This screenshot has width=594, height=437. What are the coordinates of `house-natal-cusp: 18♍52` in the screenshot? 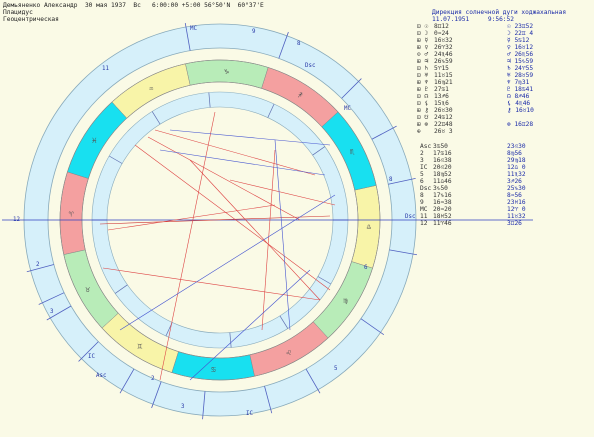 It's located at (442, 174).